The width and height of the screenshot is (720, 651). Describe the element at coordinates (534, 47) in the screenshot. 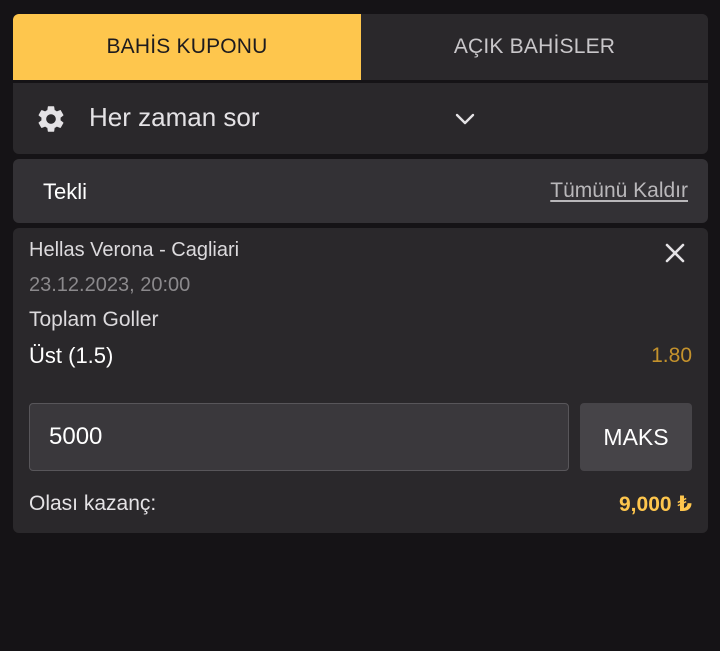

I see `tab-open-bets: AÇIK BAHİSLER` at that location.